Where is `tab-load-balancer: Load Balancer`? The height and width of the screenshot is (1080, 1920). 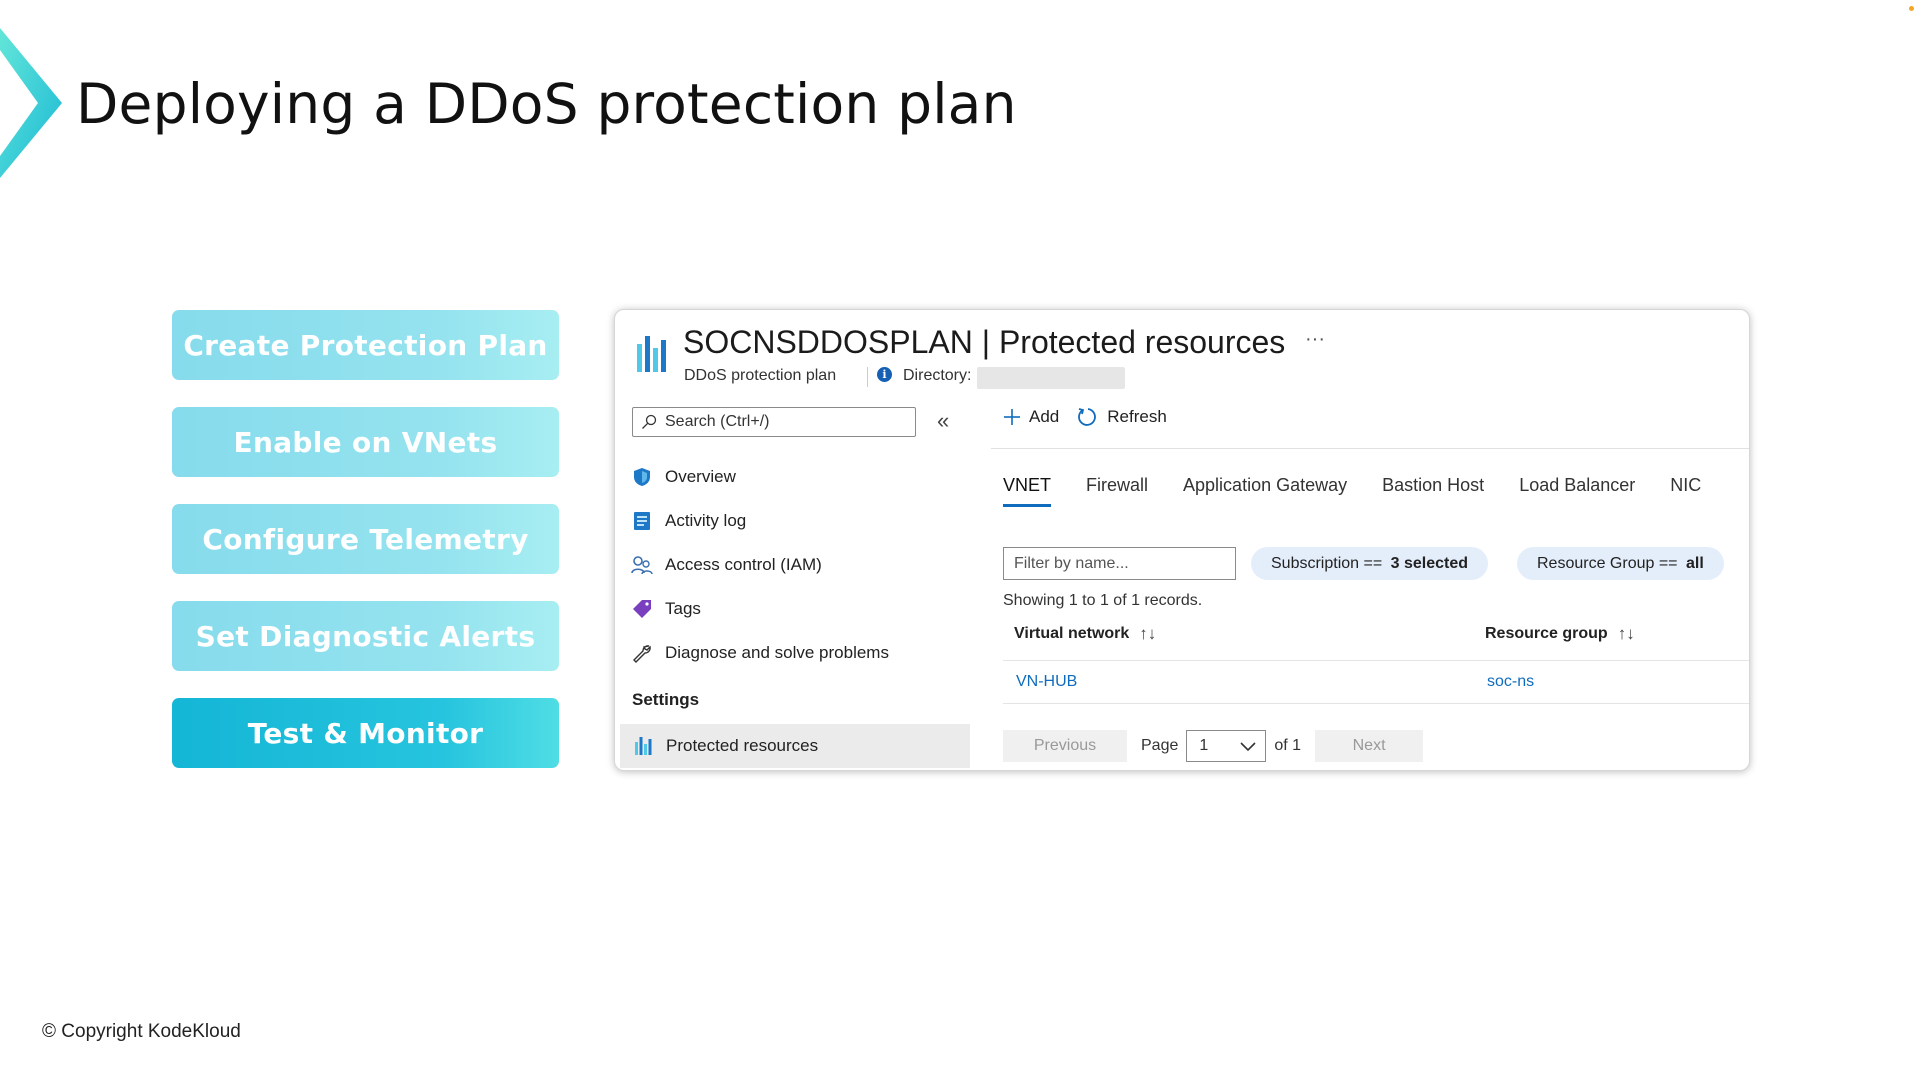
tab-load-balancer: Load Balancer is located at coordinates (1577, 491).